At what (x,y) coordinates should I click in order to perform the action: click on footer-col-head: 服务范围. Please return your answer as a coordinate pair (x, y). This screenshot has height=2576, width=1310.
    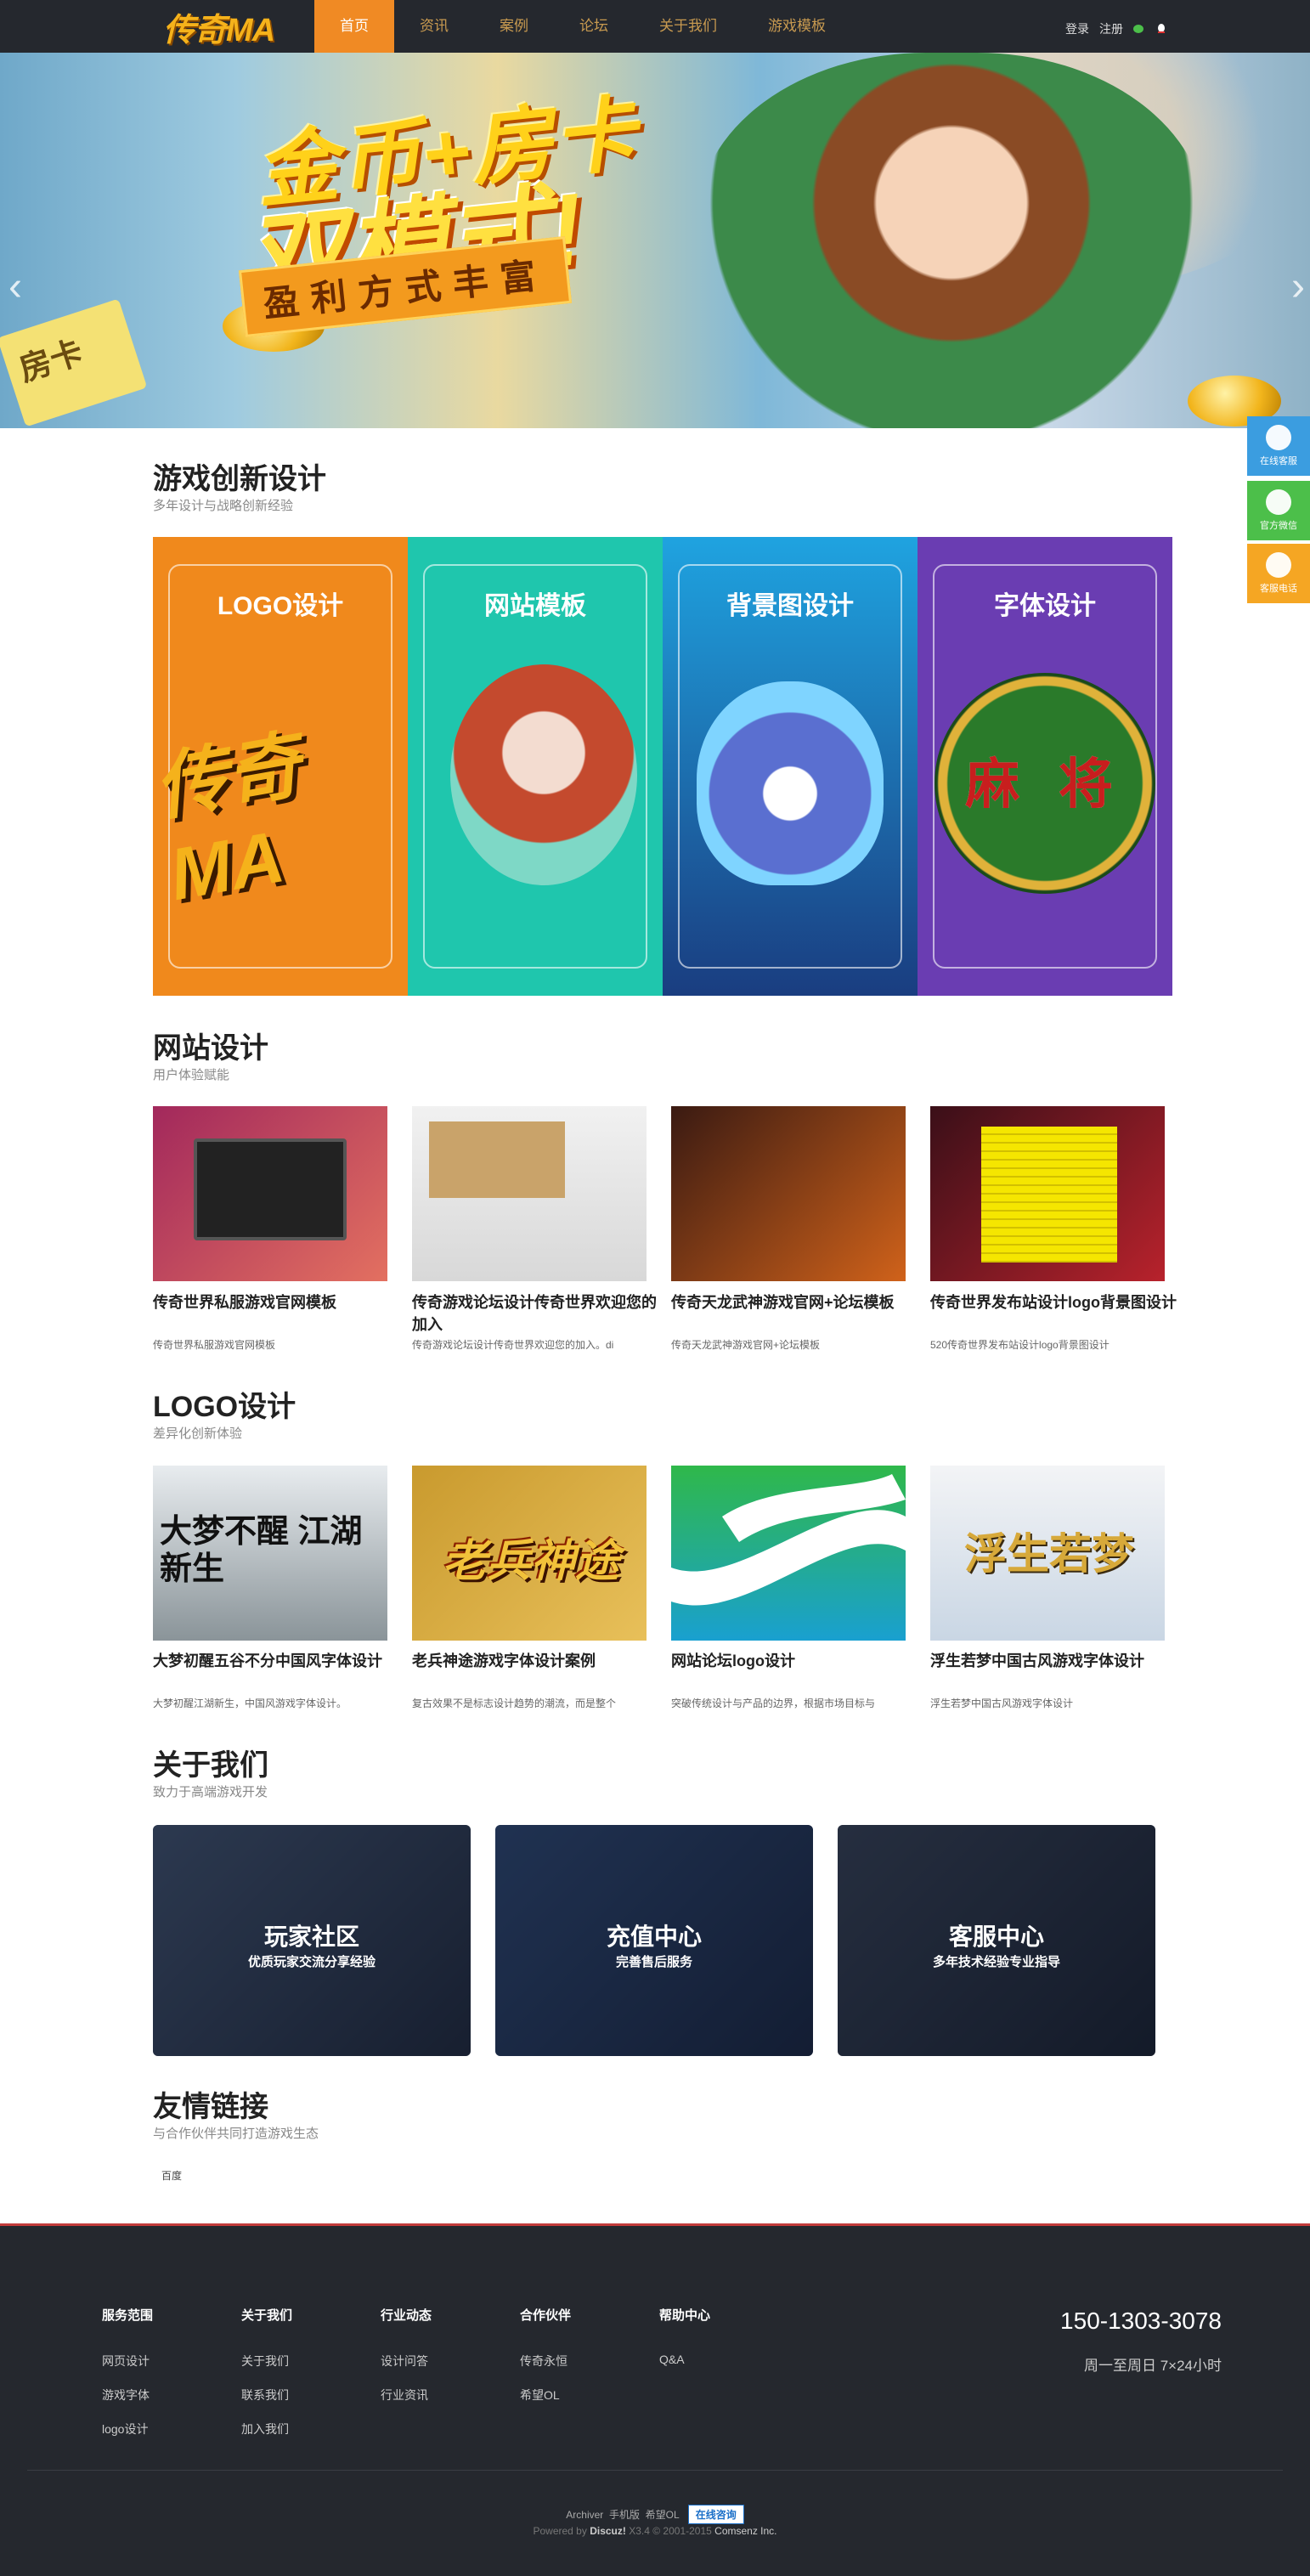
    Looking at the image, I should click on (128, 2315).